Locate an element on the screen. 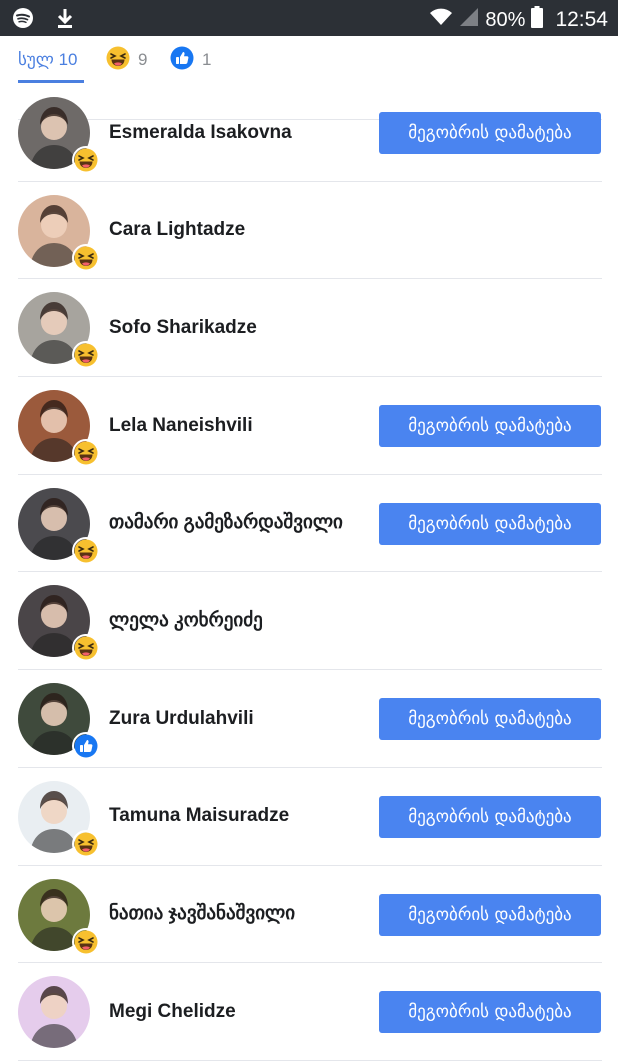  list-item: Lela Naneishvili მეგობრის დამატება is located at coordinates (309, 426).